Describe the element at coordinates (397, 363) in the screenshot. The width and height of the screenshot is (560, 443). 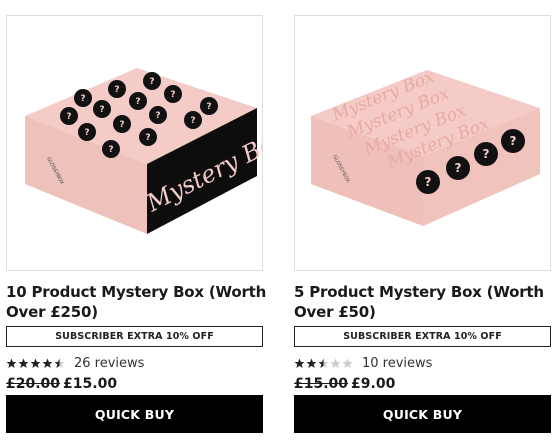
I see `review-count: 10 reviews` at that location.